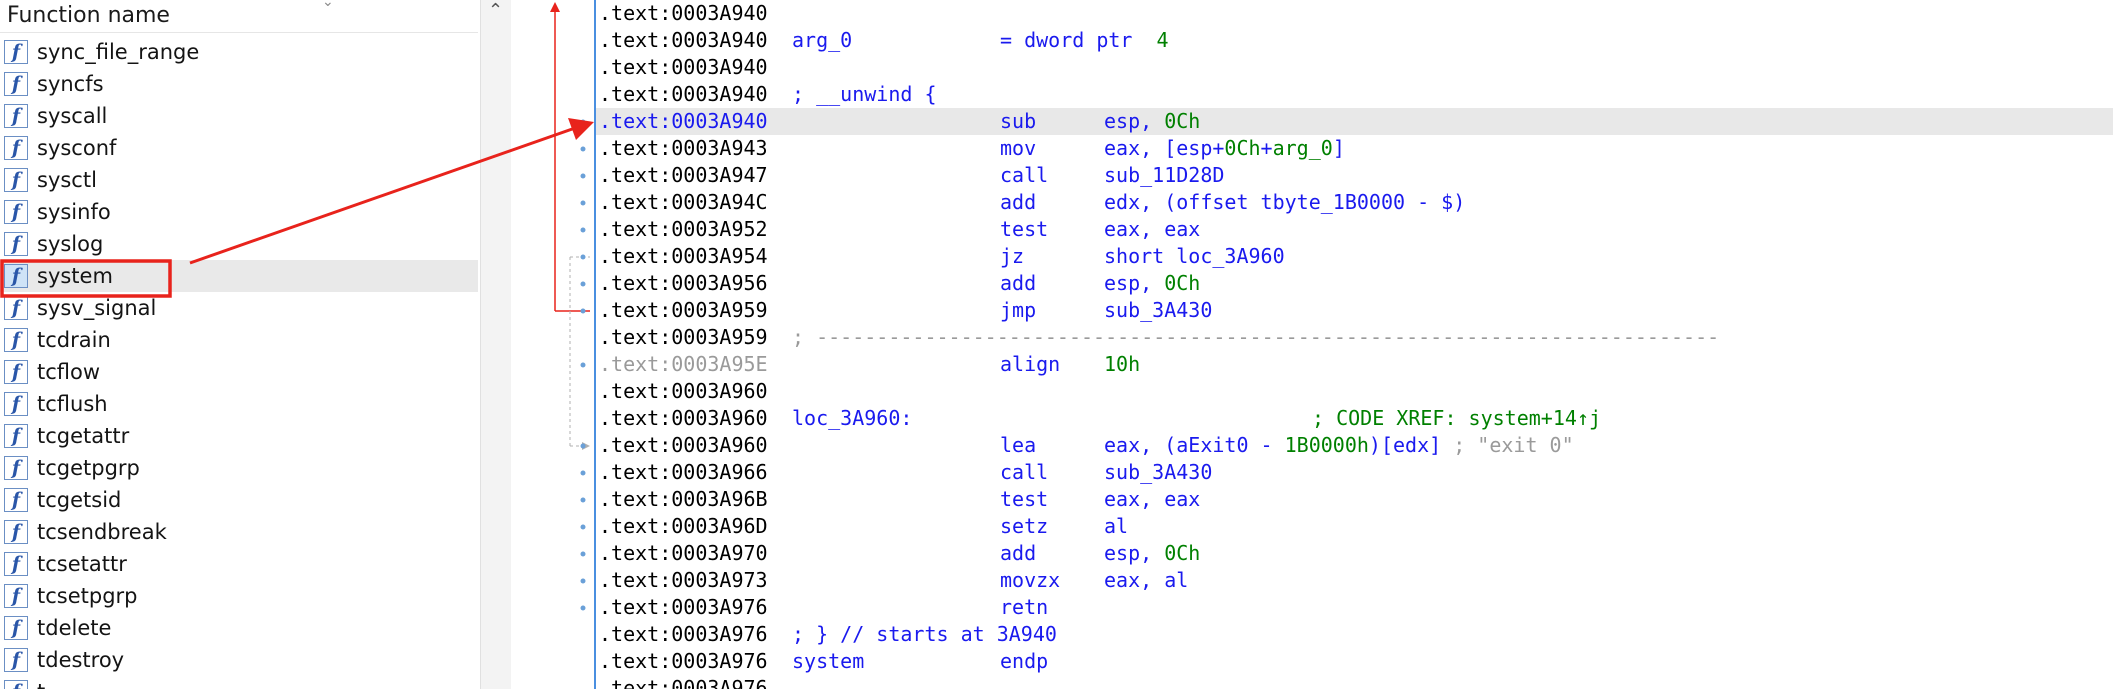 This screenshot has width=2113, height=689. I want to click on function-name-label: system, so click(75, 276).